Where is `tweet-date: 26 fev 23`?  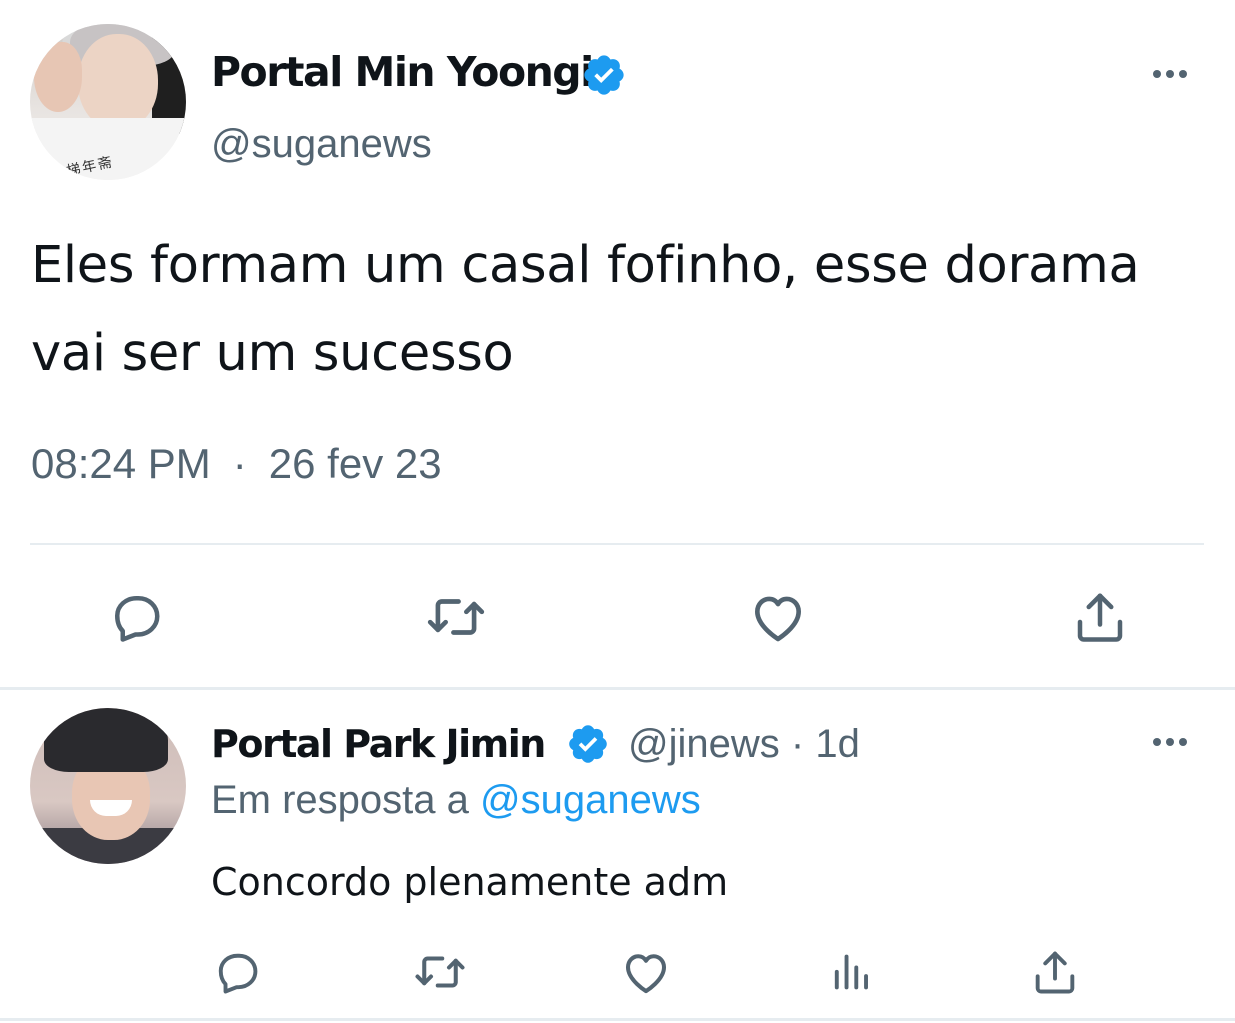
tweet-date: 26 fev 23 is located at coordinates (355, 463).